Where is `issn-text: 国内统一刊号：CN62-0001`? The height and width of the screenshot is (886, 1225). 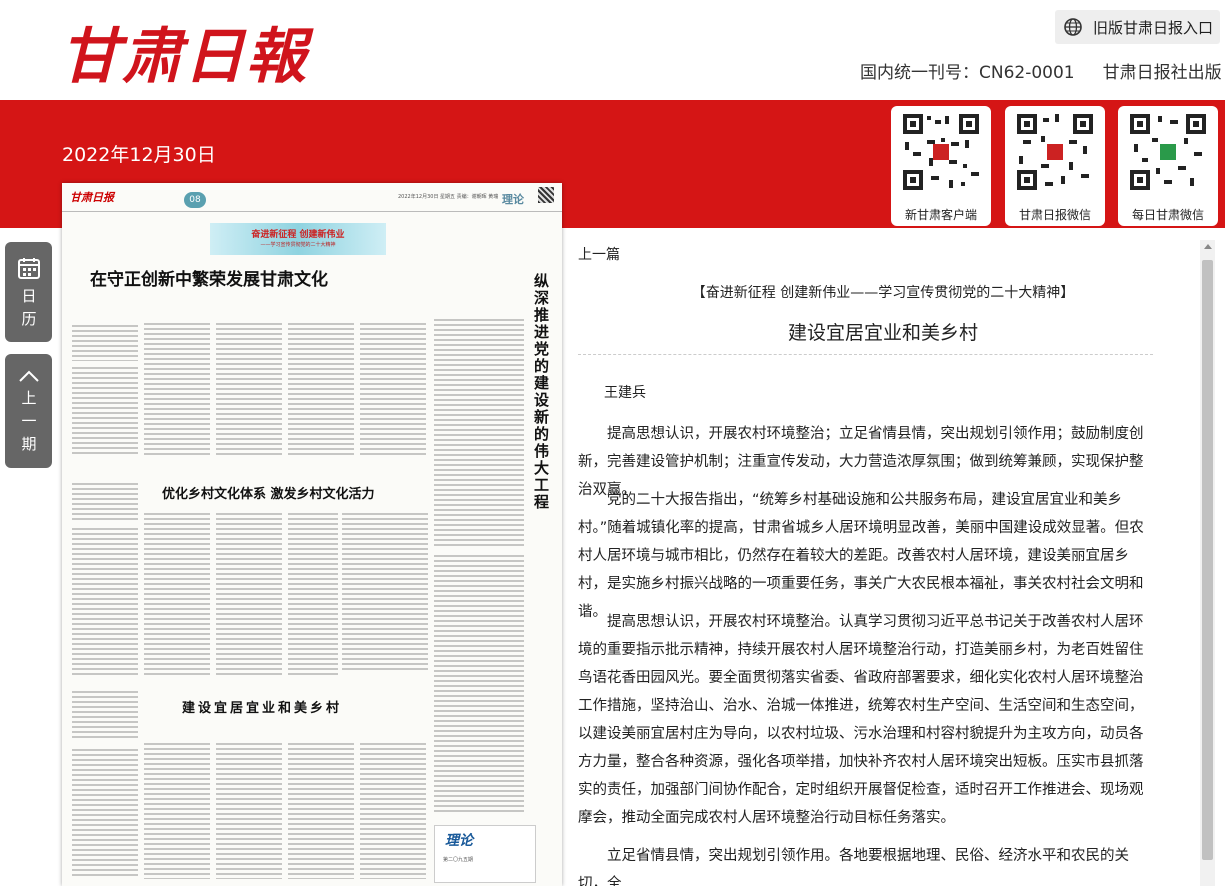 issn-text: 国内统一刊号：CN62-0001 is located at coordinates (967, 73).